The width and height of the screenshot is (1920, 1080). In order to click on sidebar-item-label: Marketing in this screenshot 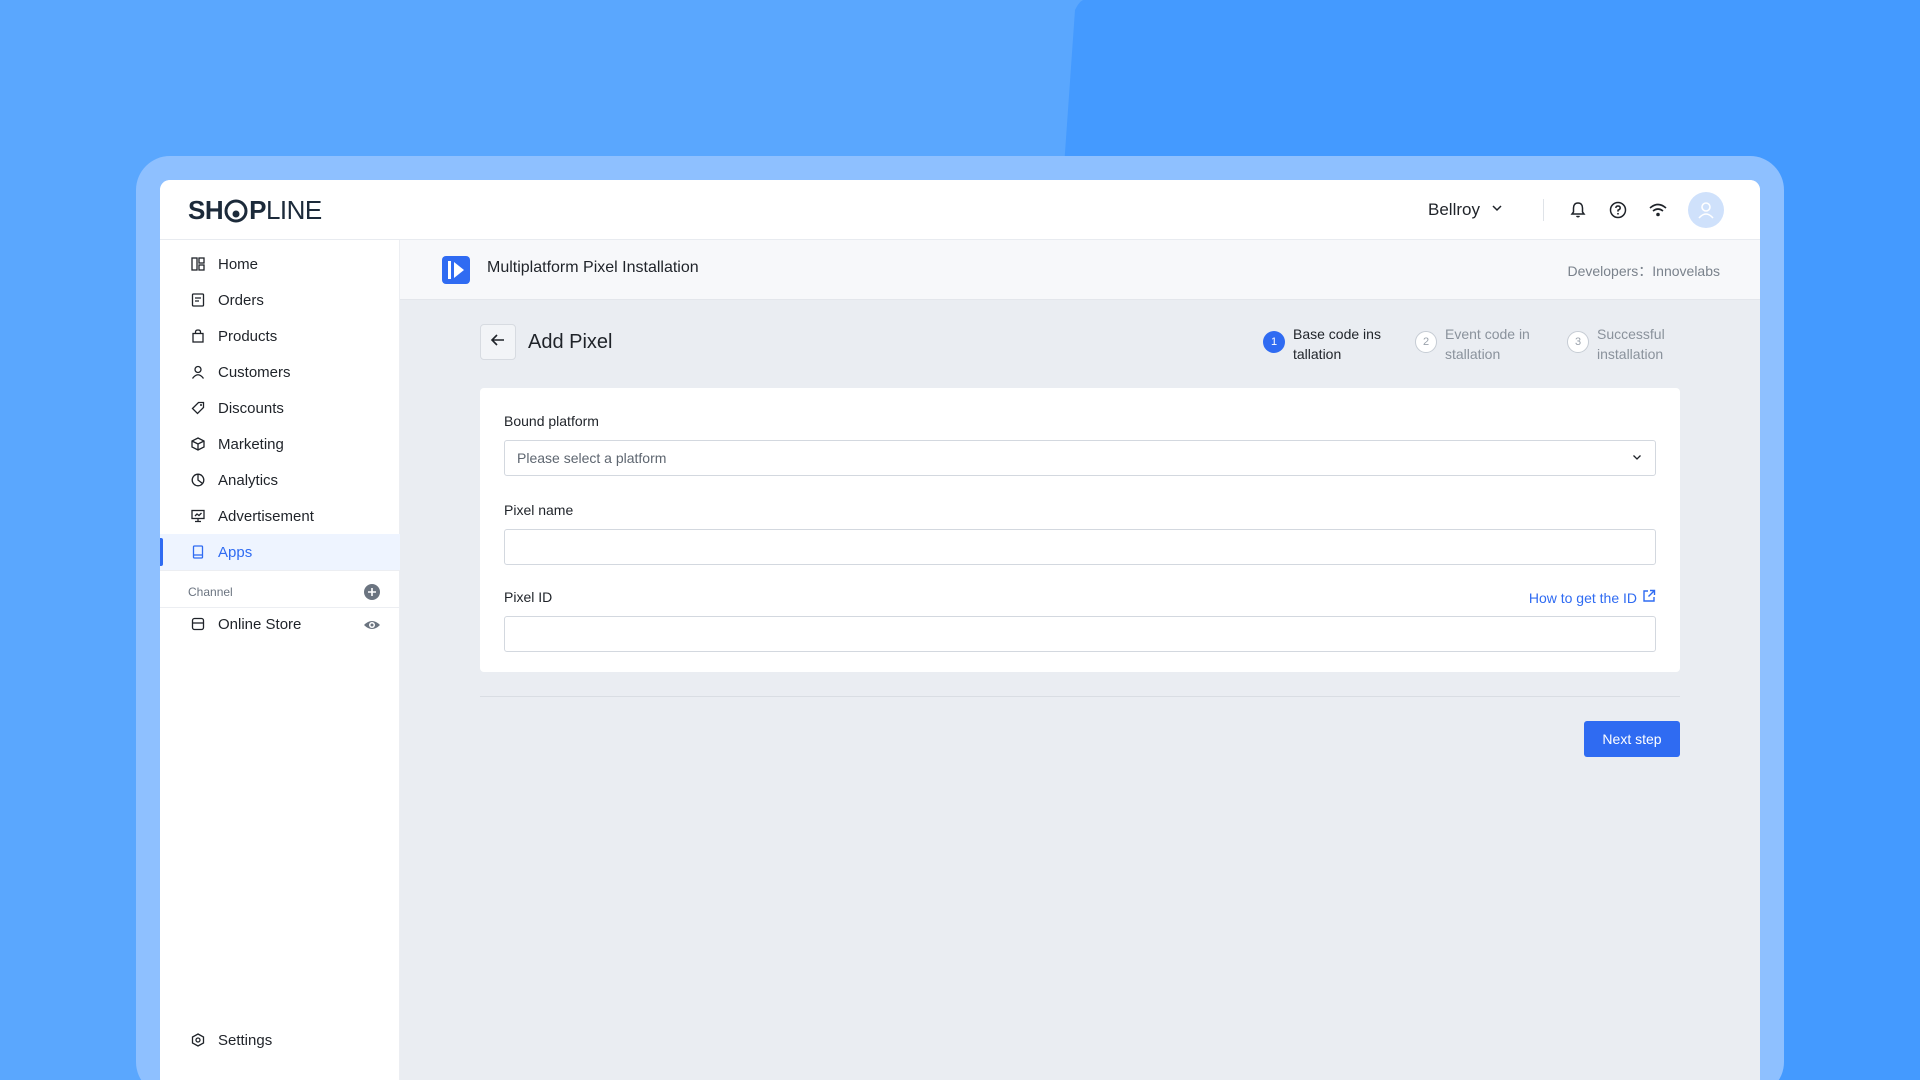, I will do `click(251, 444)`.